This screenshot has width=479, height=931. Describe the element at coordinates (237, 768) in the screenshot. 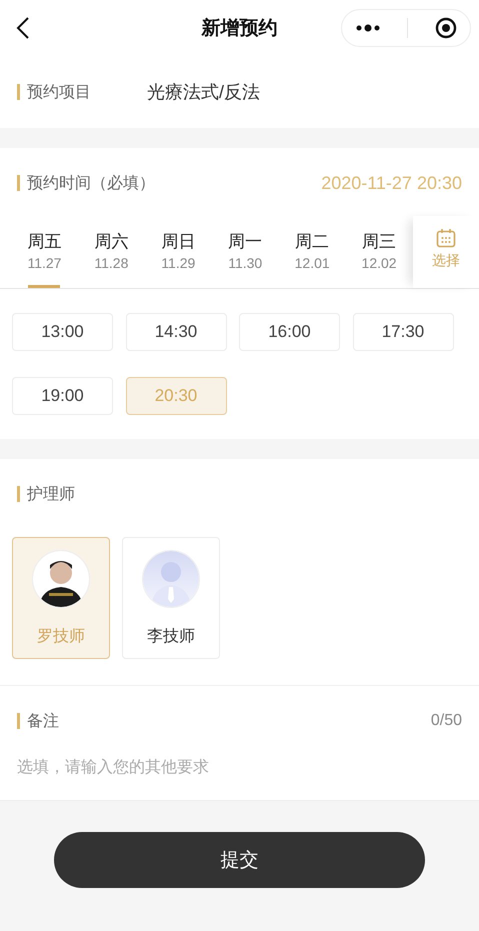

I see `remark-field: 选填，请输入您的其他要求` at that location.